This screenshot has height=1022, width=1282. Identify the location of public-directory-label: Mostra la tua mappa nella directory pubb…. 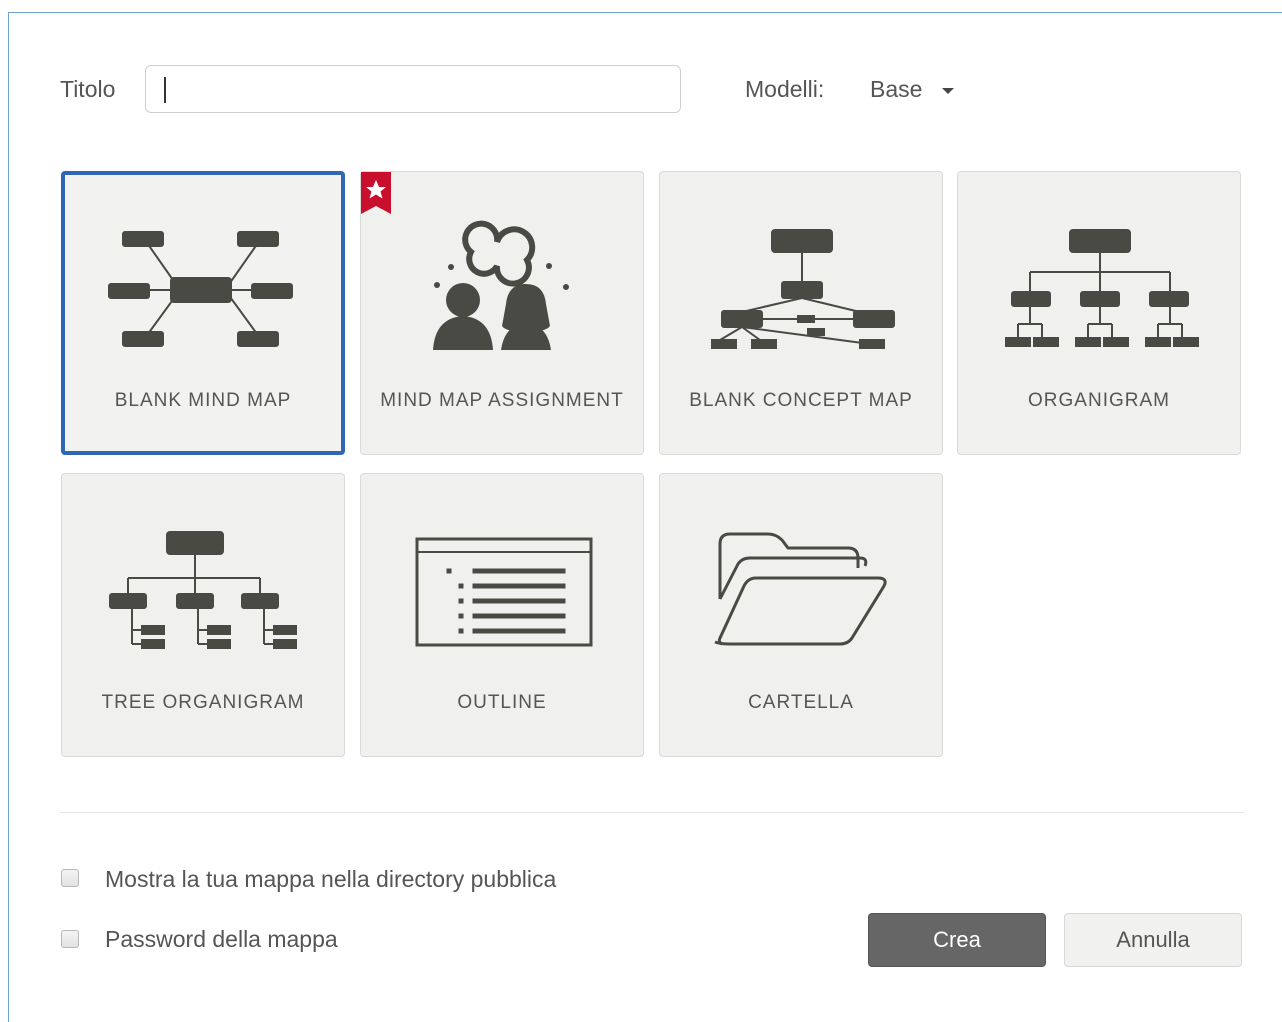
(331, 879).